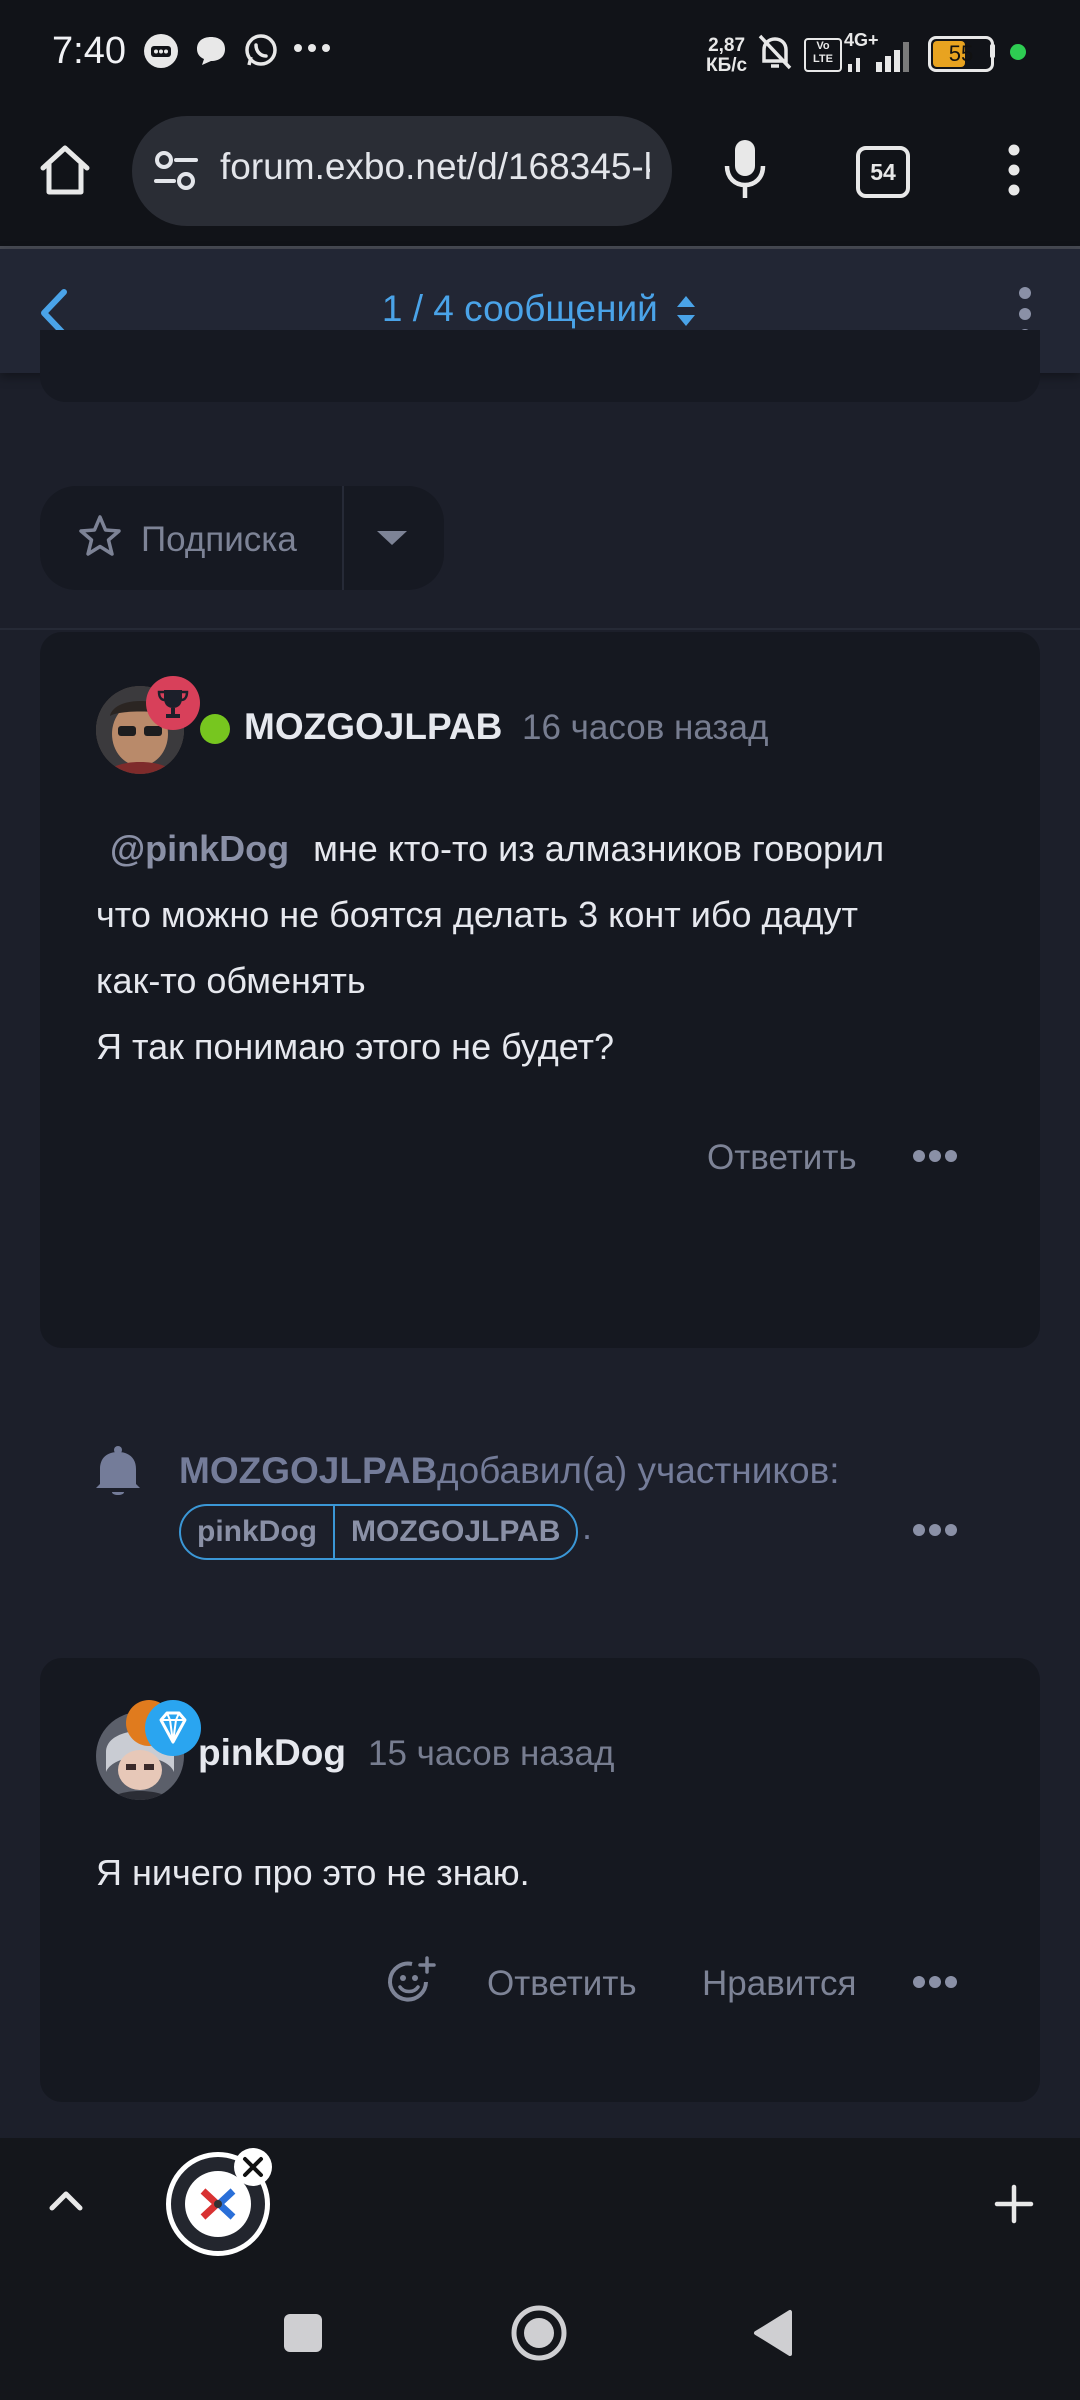 This screenshot has height=2400, width=1080. I want to click on battery-icon: 55, so click(961, 54).